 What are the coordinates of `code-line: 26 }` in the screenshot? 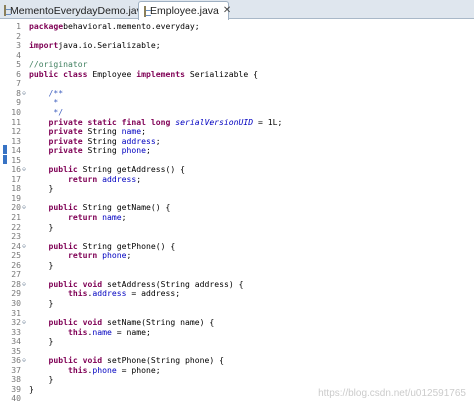 It's located at (237, 265).